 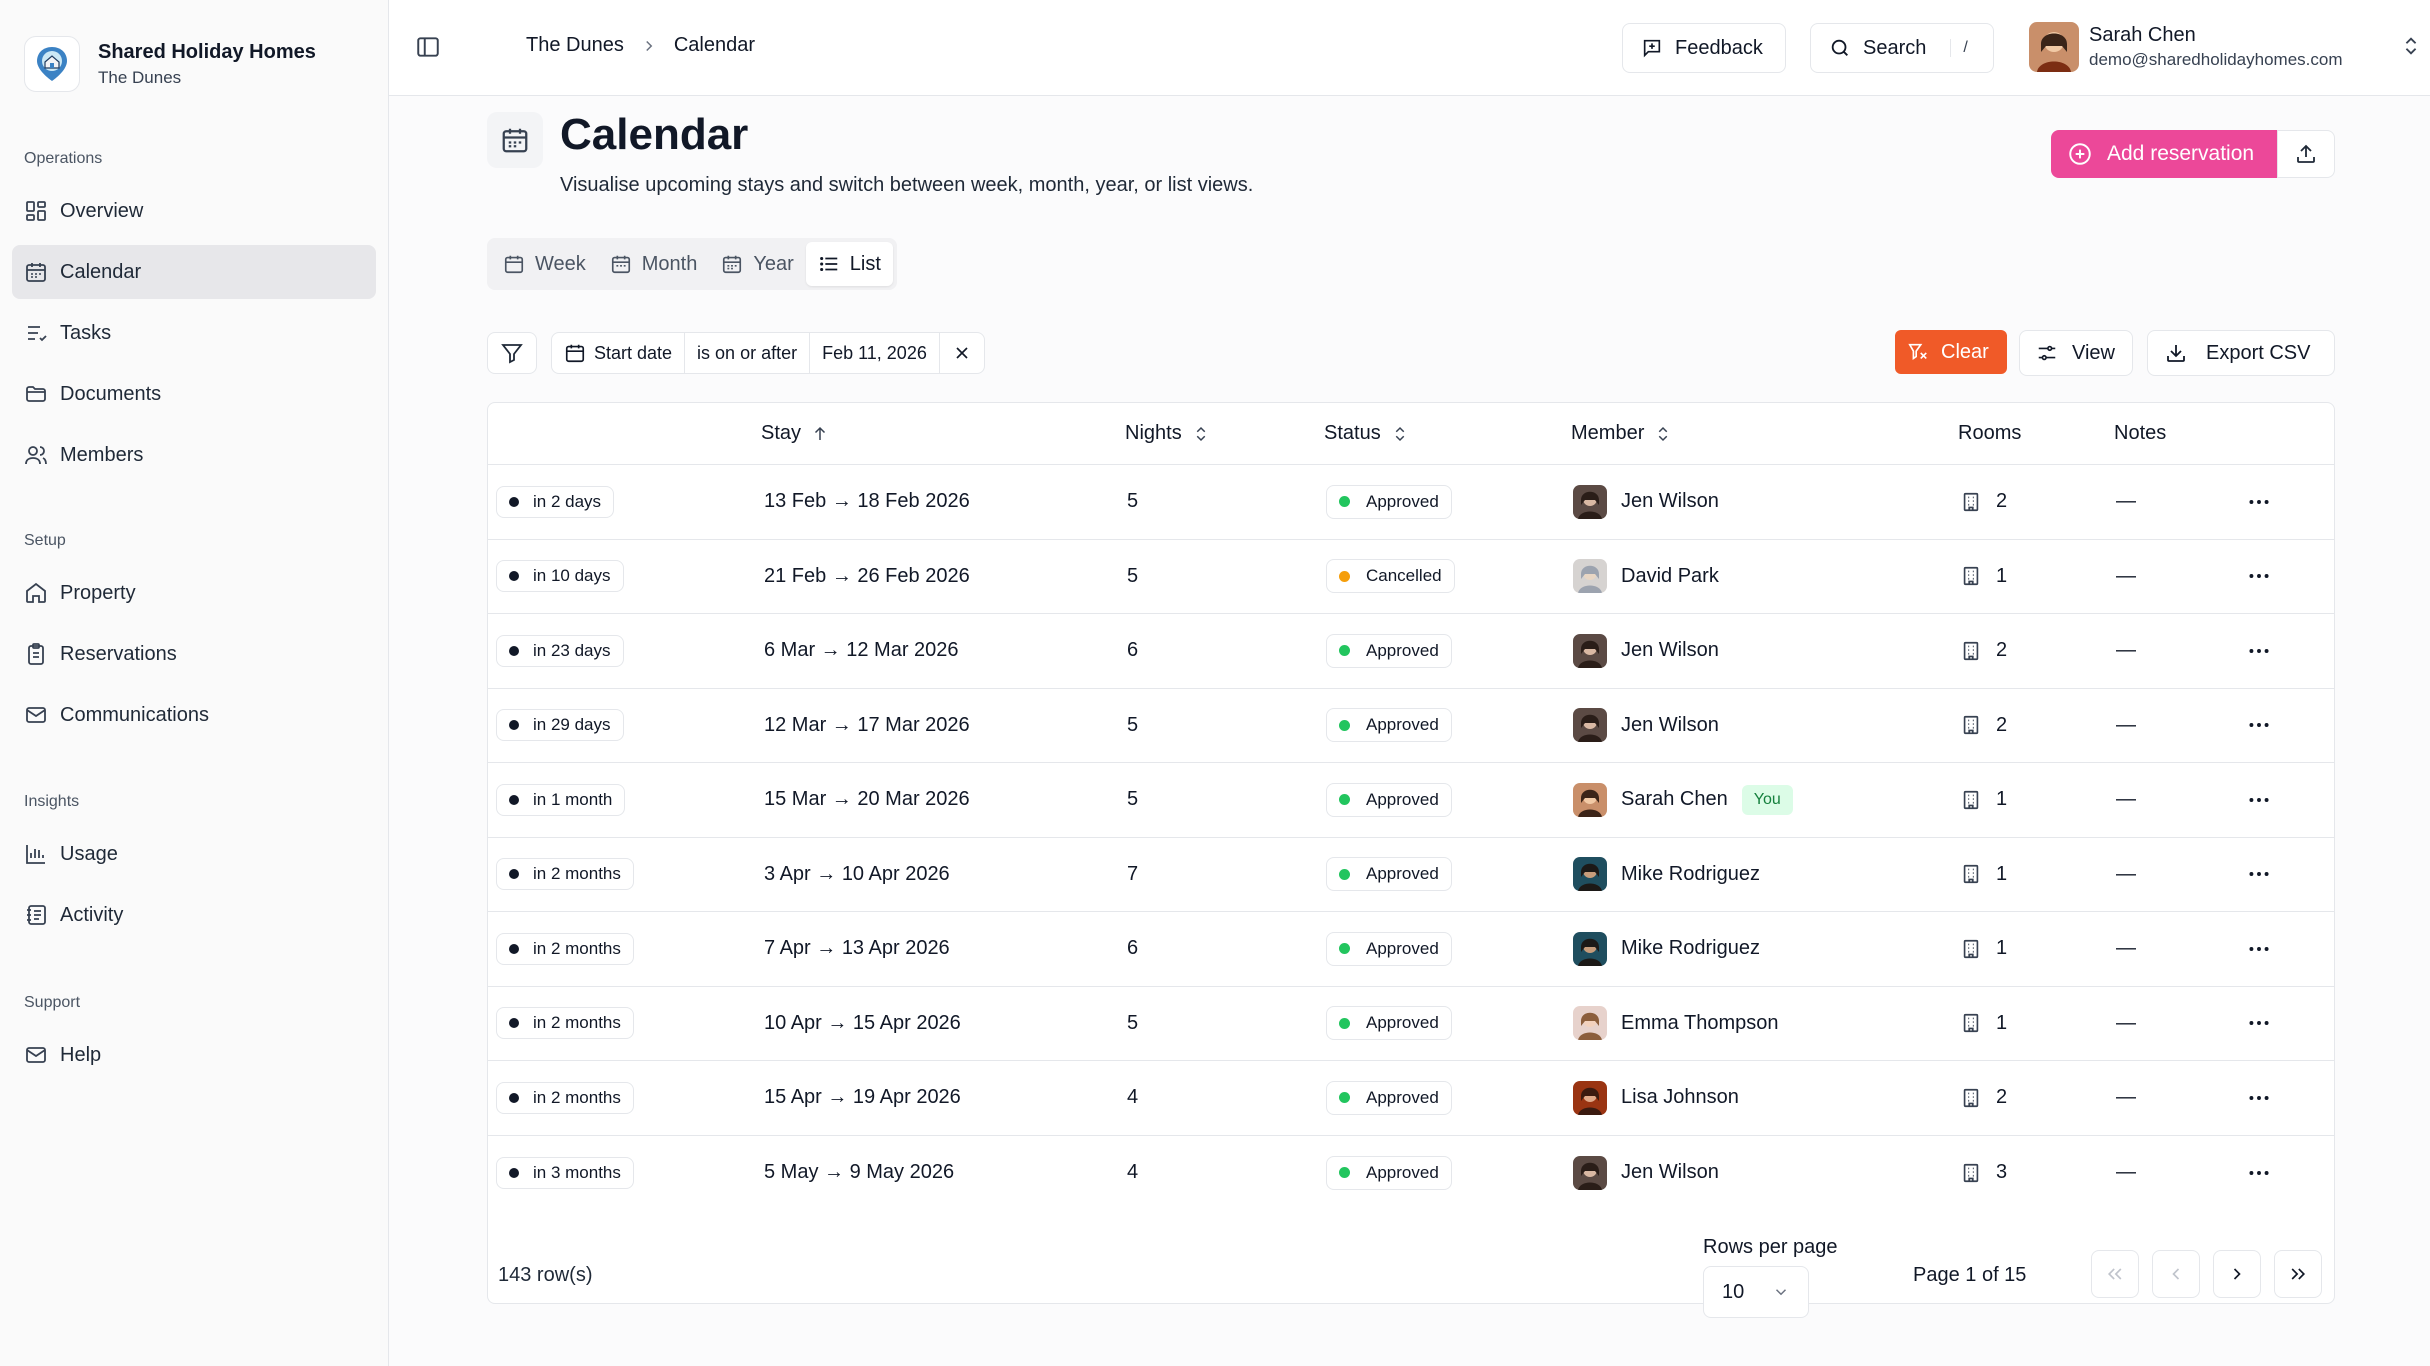 I want to click on tab-week: Week, so click(x=544, y=264).